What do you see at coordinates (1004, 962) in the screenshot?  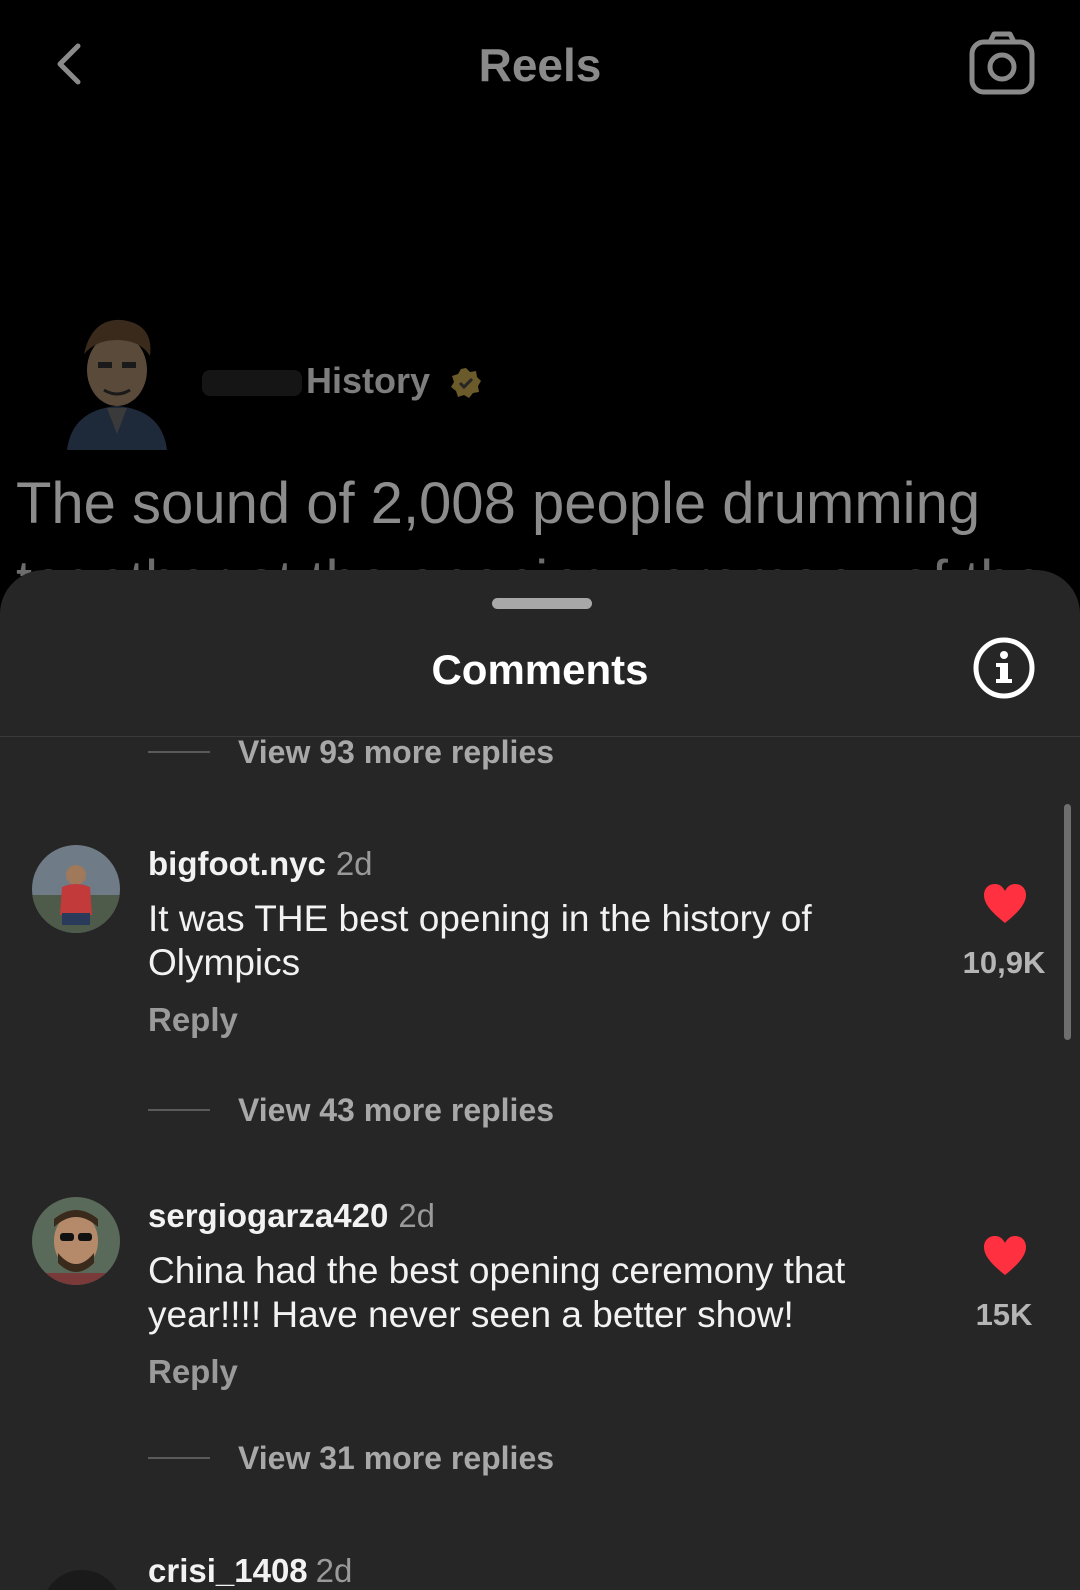 I see `like-count: 10,9K` at bounding box center [1004, 962].